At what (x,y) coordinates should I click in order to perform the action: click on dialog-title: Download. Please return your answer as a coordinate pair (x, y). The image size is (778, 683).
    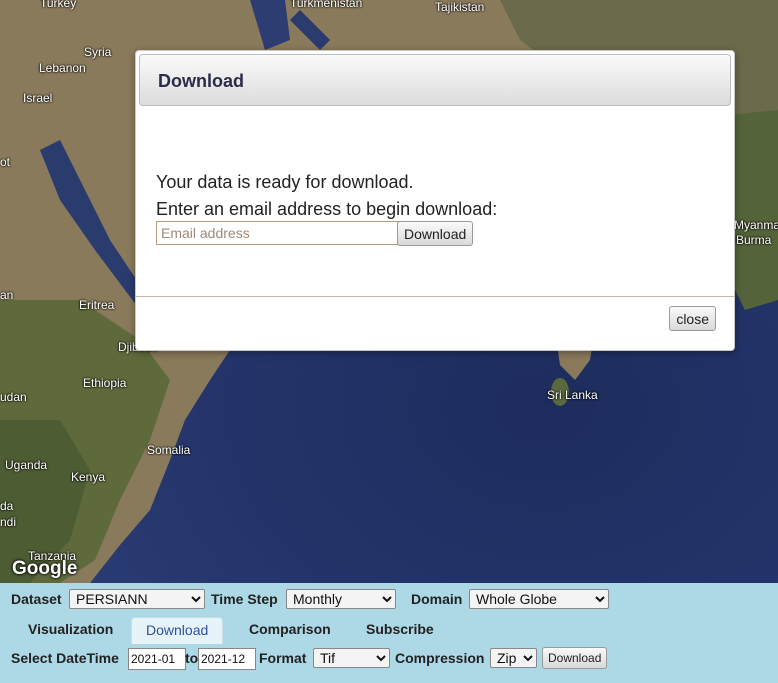
    Looking at the image, I should click on (201, 81).